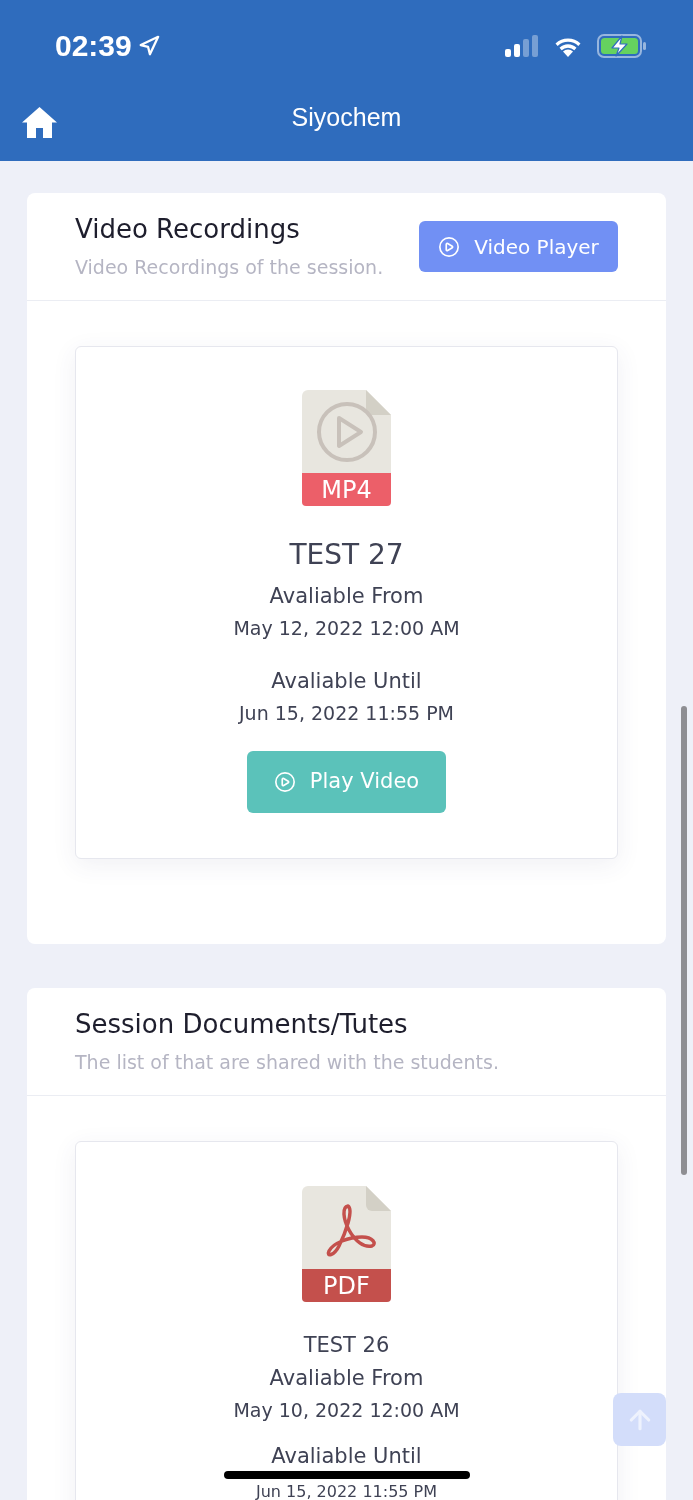 The height and width of the screenshot is (1500, 693). I want to click on section-title: Video Recordings, so click(187, 229).